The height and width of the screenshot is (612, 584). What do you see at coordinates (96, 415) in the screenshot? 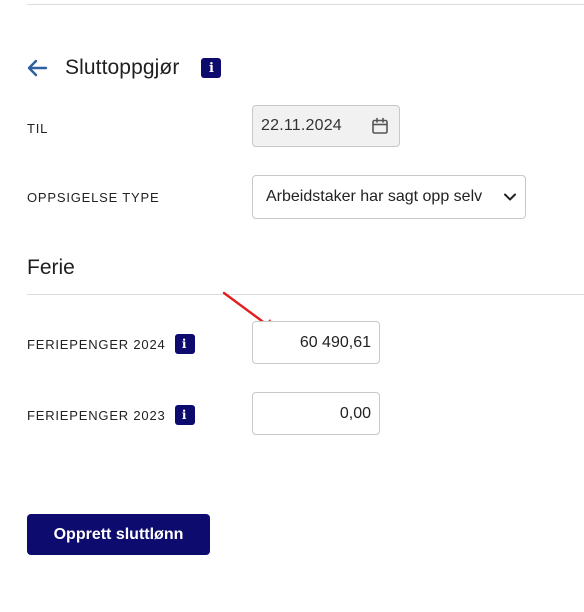
I see `feriepenger-2023-label-text: FERIEPENGER 2023` at bounding box center [96, 415].